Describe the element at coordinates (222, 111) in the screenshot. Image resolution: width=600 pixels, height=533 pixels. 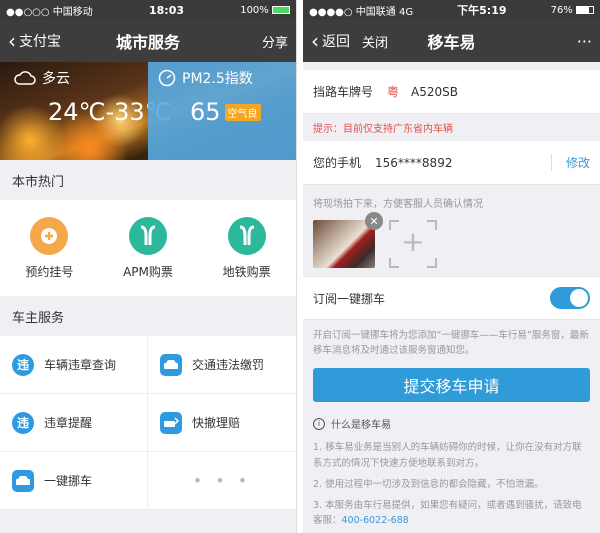
I see `pm25-panel: PM2.5指数 65 空气良` at that location.